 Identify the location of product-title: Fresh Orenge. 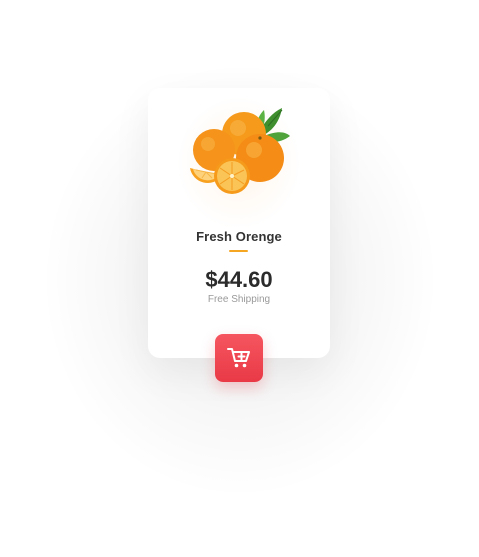
(239, 236).